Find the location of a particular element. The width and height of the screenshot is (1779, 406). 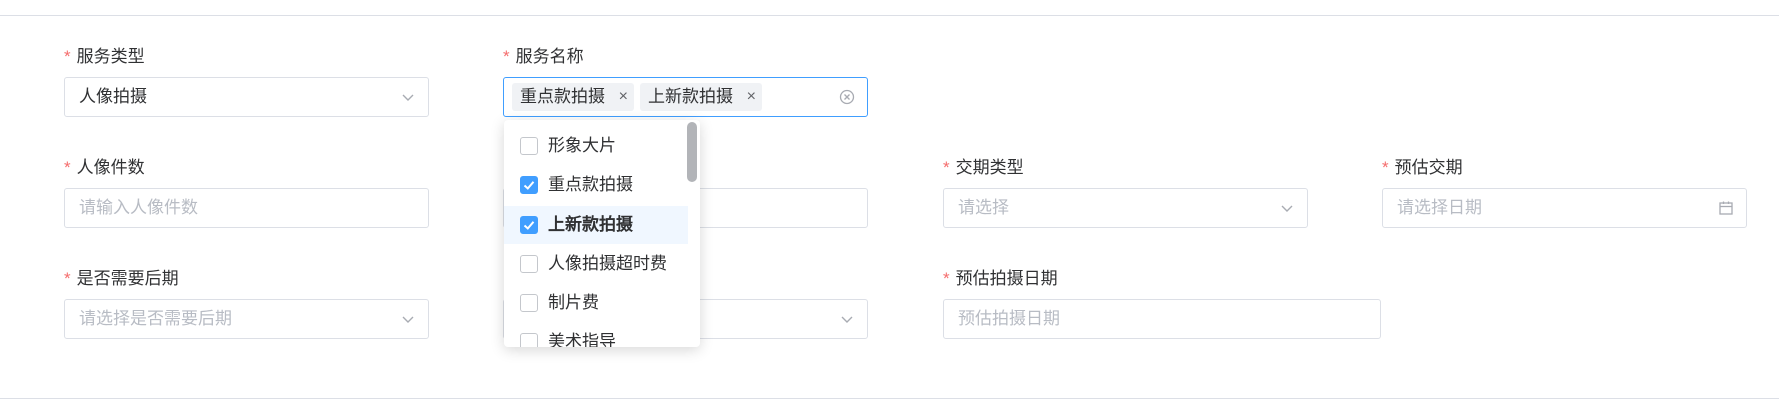

estimated-delivery-datepicker: 请选择日期 is located at coordinates (1564, 208).